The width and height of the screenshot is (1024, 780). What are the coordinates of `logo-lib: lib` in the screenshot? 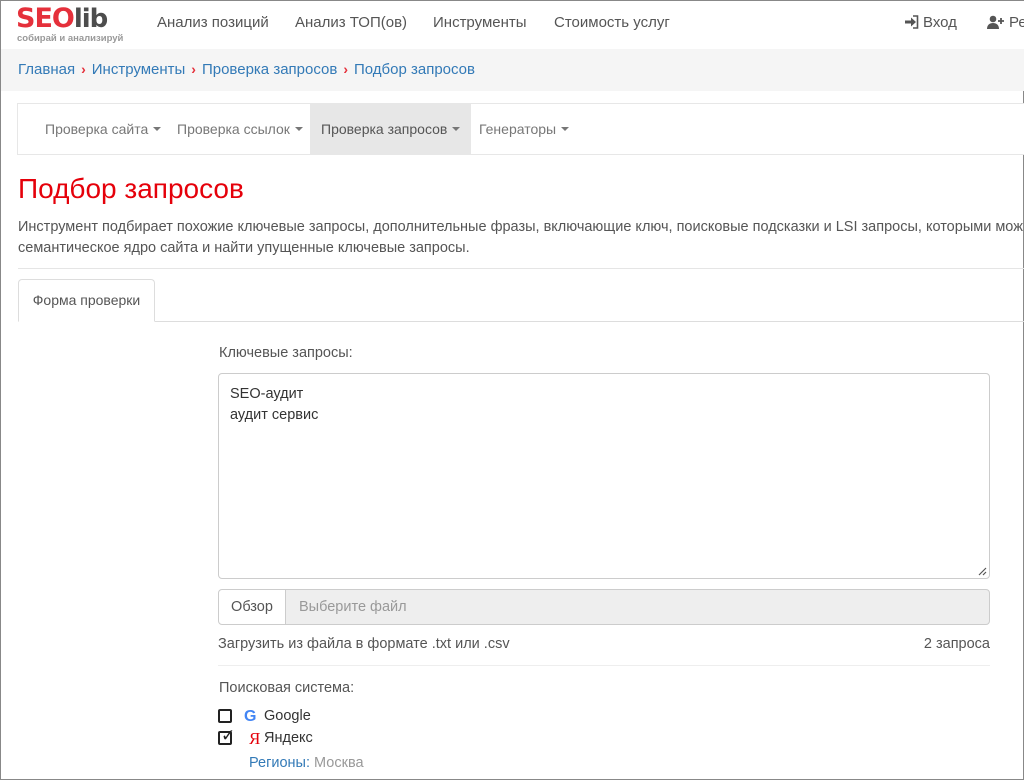 It's located at (90, 19).